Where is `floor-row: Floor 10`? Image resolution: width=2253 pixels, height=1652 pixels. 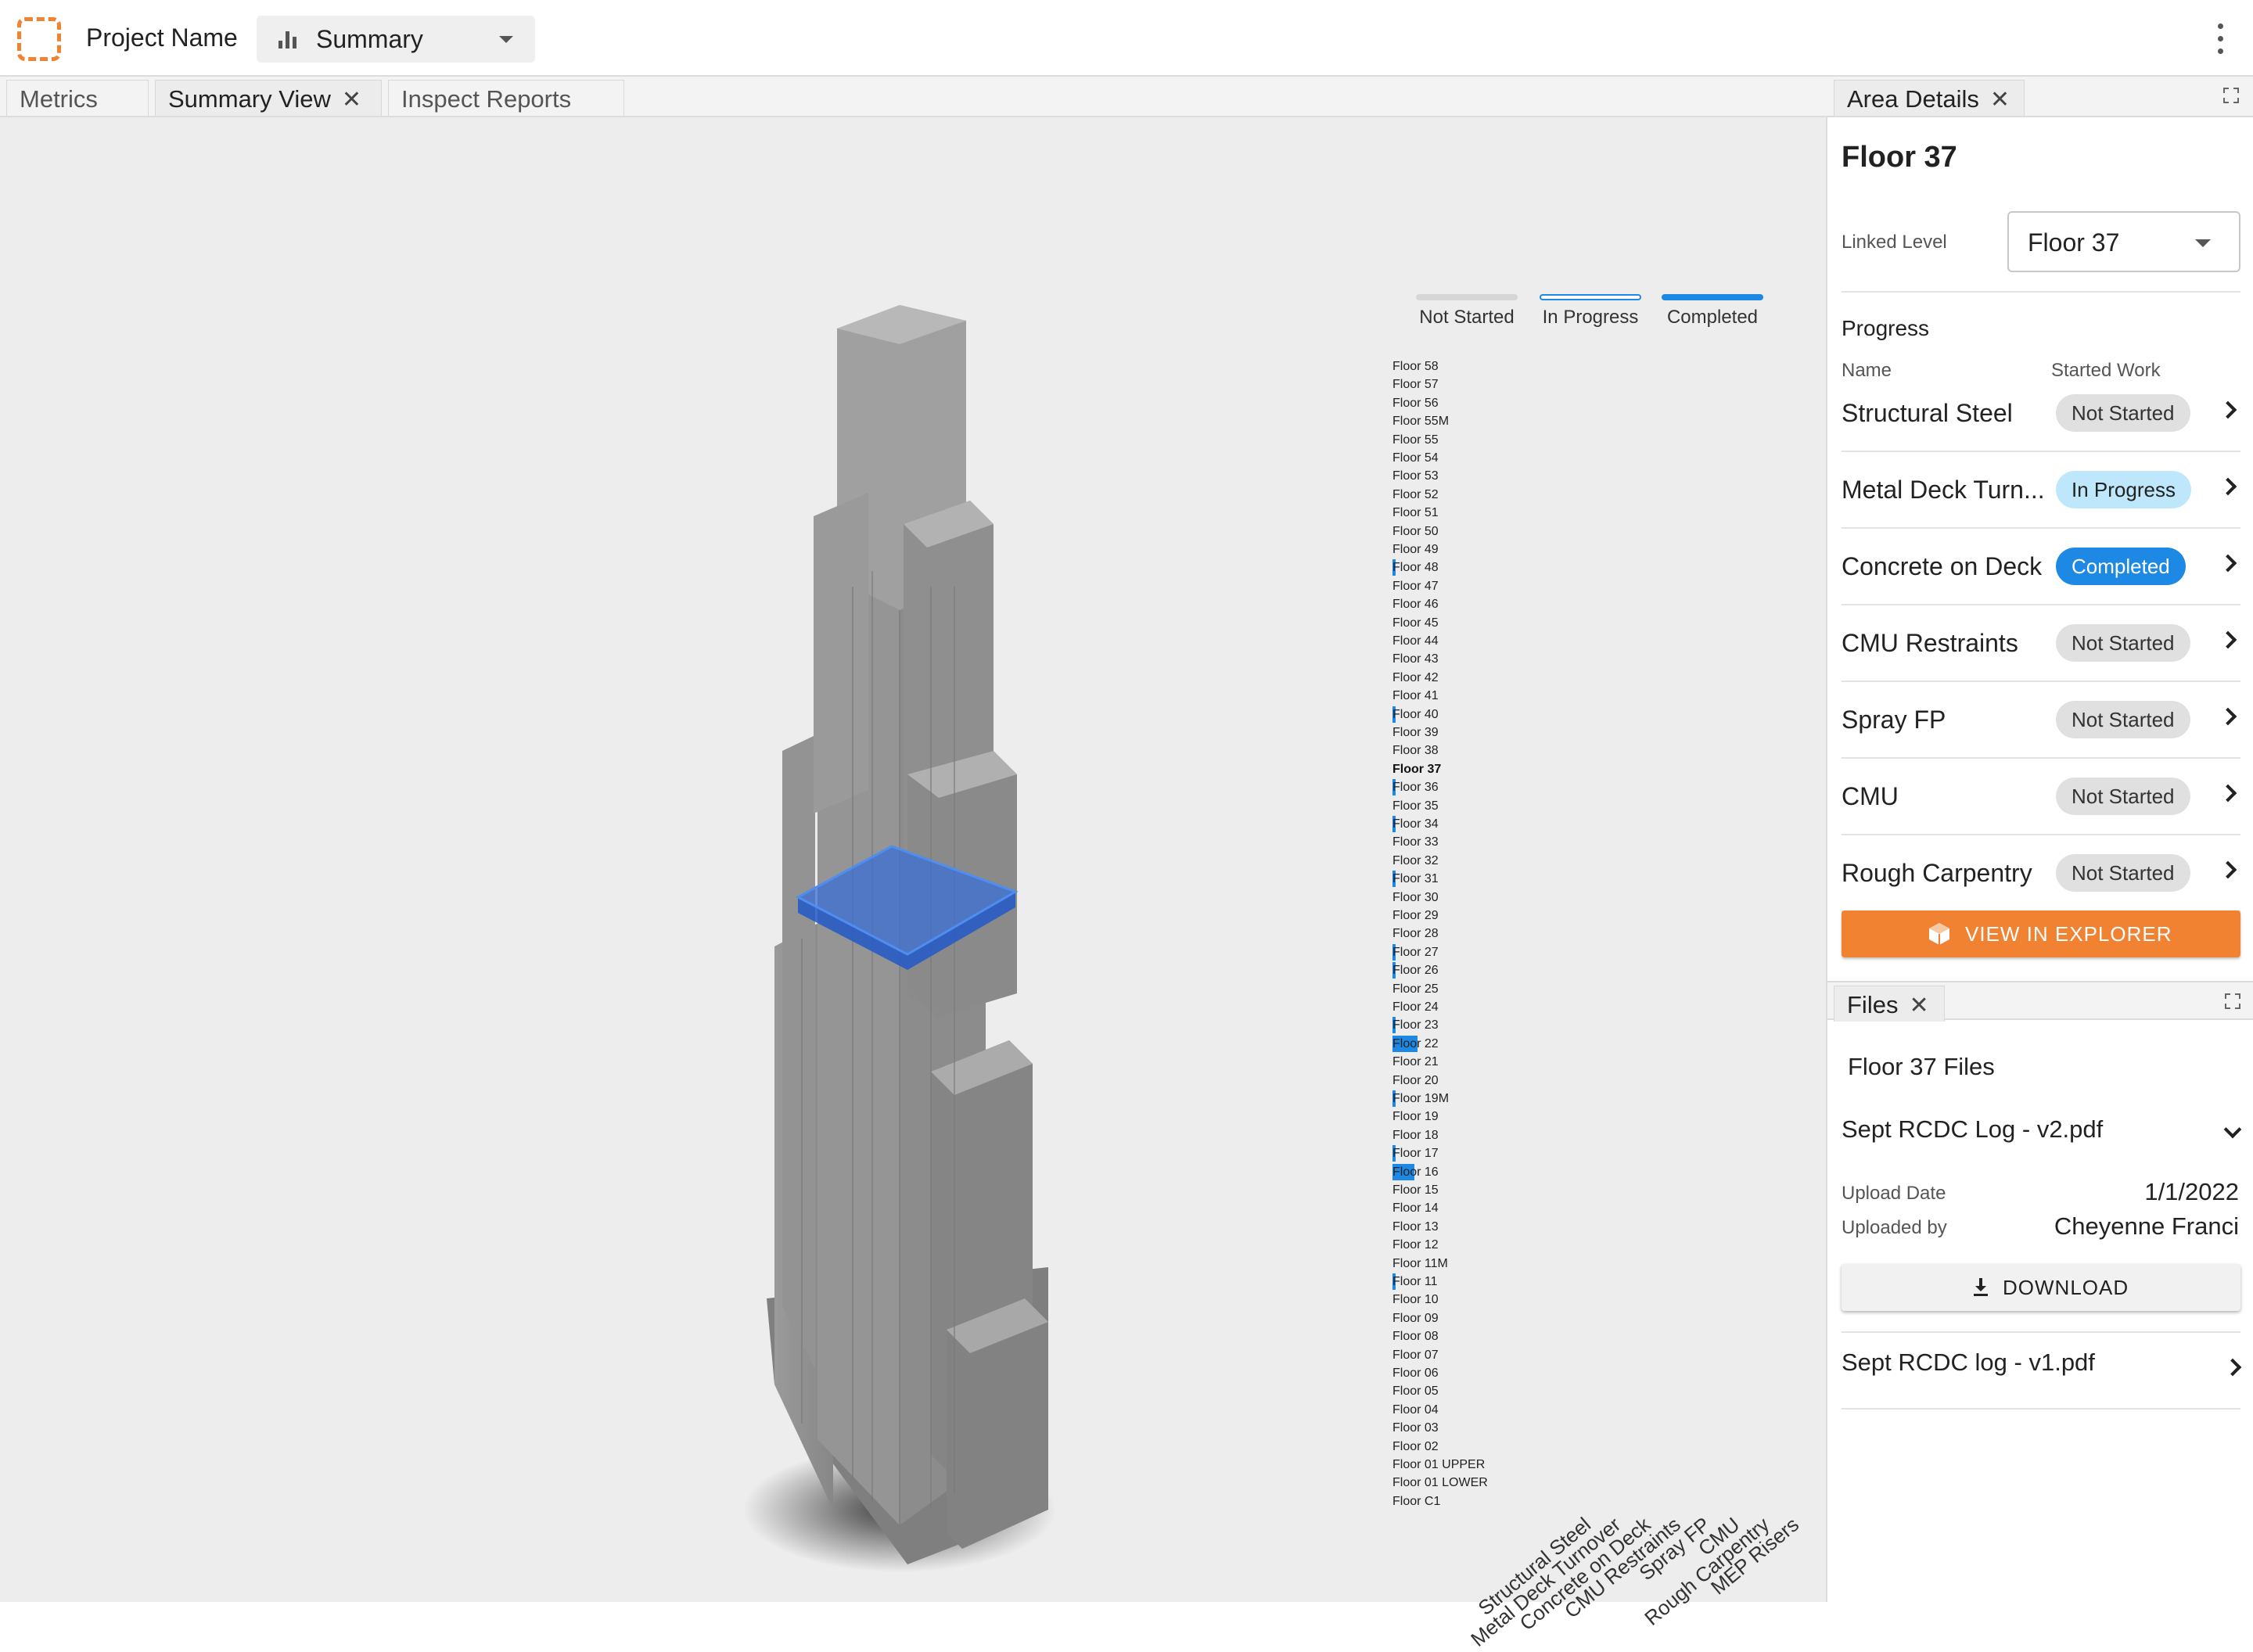
floor-row: Floor 10 is located at coordinates (1588, 1302).